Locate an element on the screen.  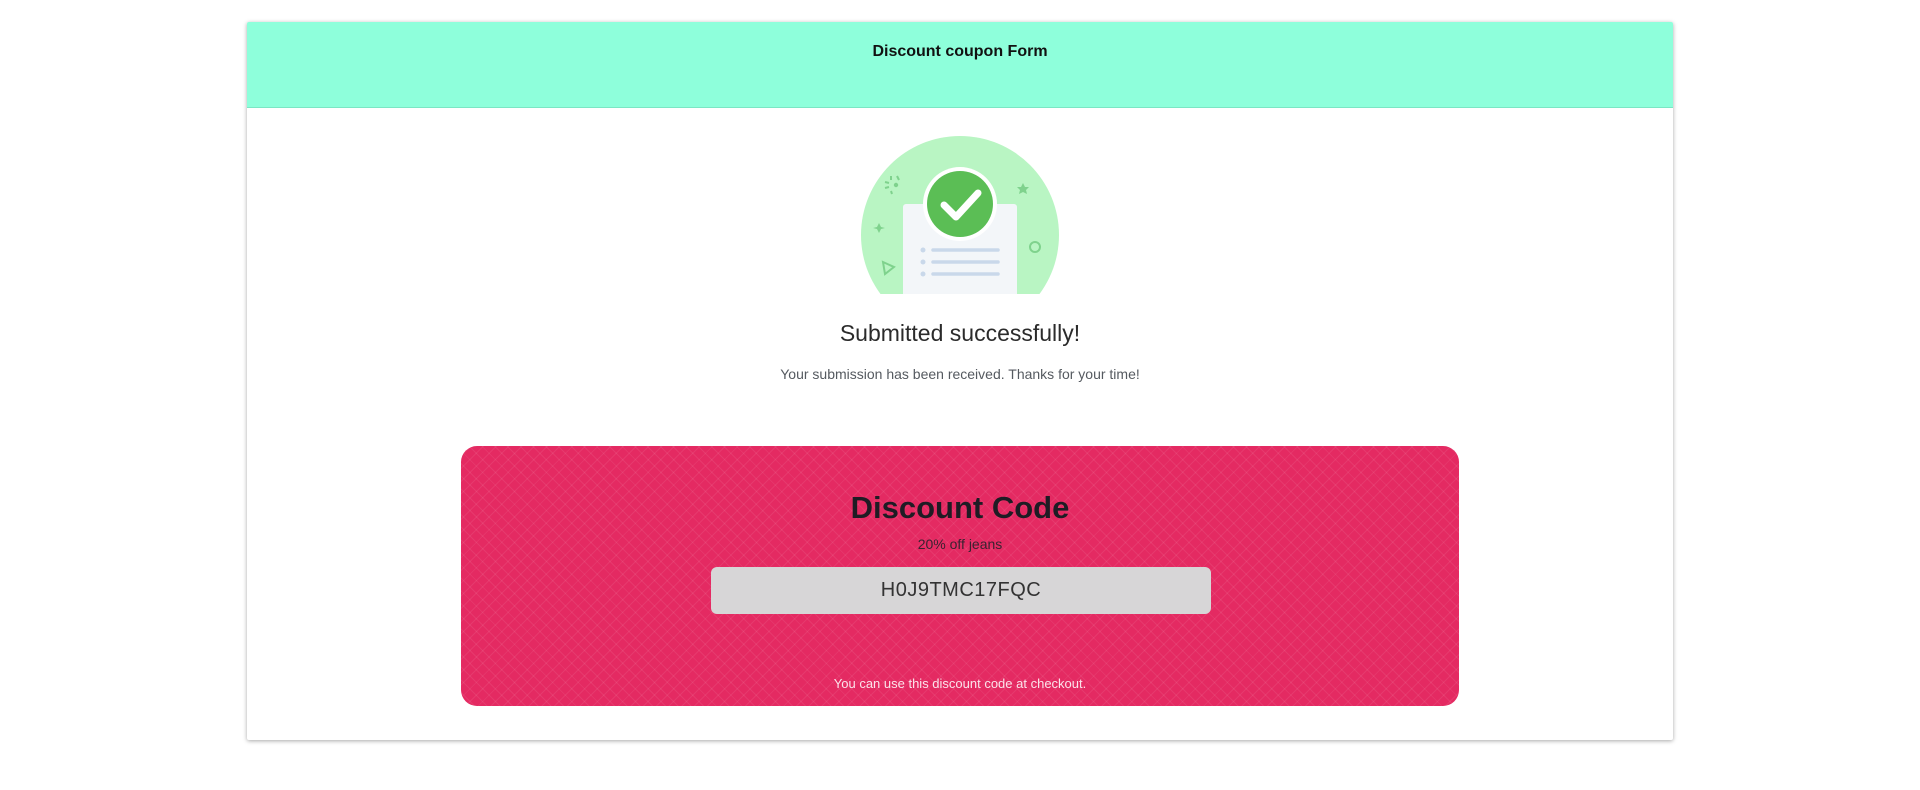
coupon-offer: 20% off jeans is located at coordinates (960, 544).